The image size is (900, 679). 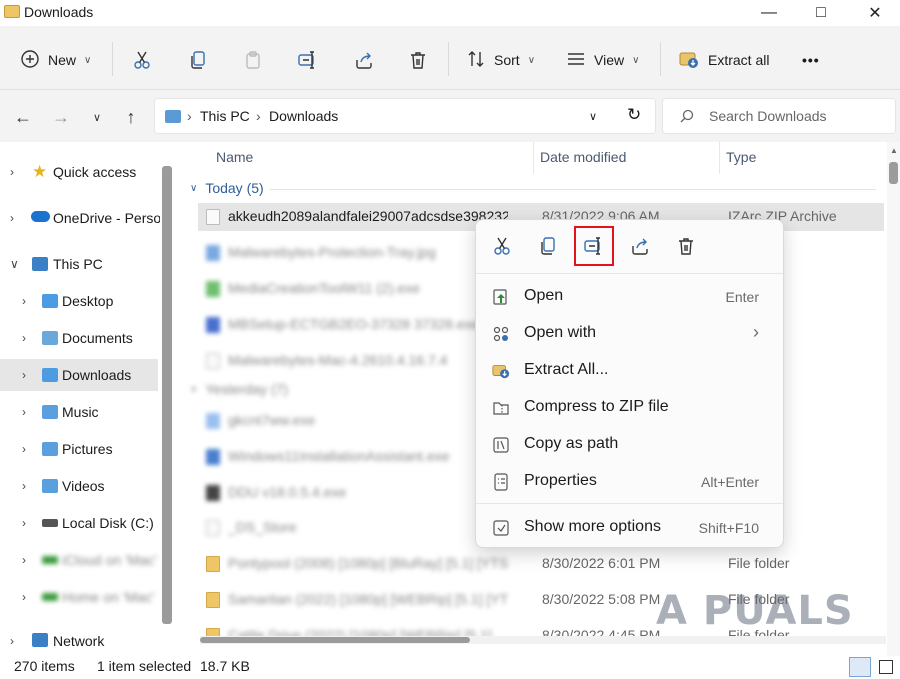 I want to click on nav-item-pictures: › Pictures, so click(x=79, y=449).